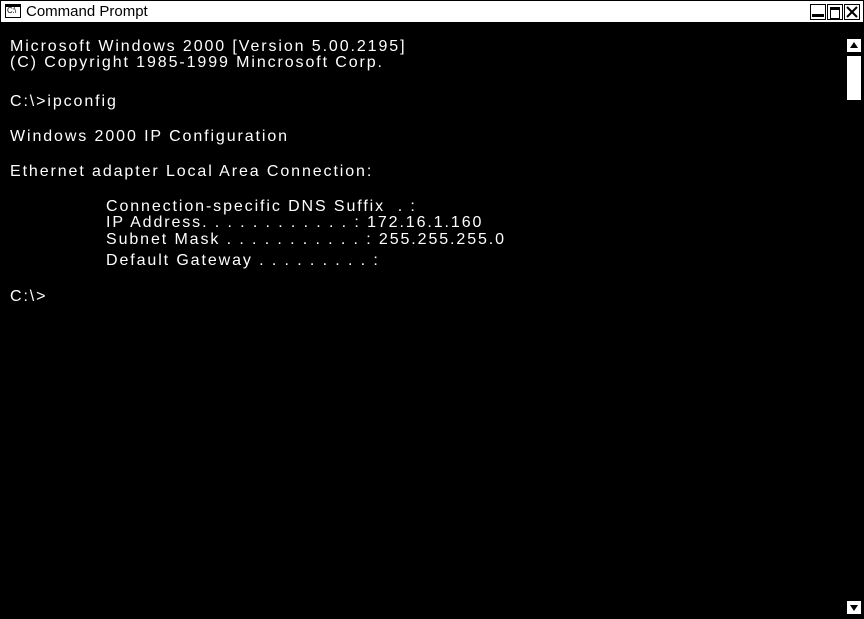  I want to click on title-bar: C:\ Command Prompt, so click(432, 12).